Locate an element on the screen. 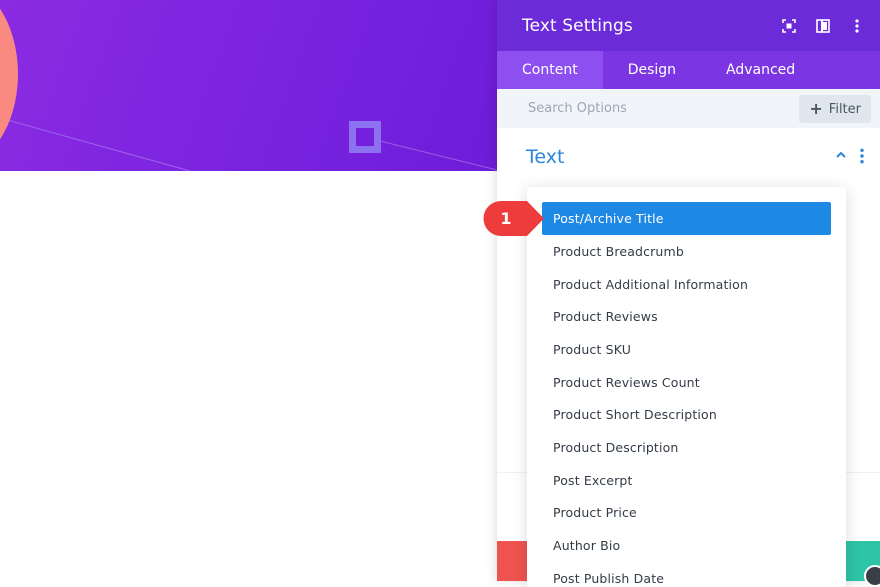  plus-icon: + is located at coordinates (816, 108).